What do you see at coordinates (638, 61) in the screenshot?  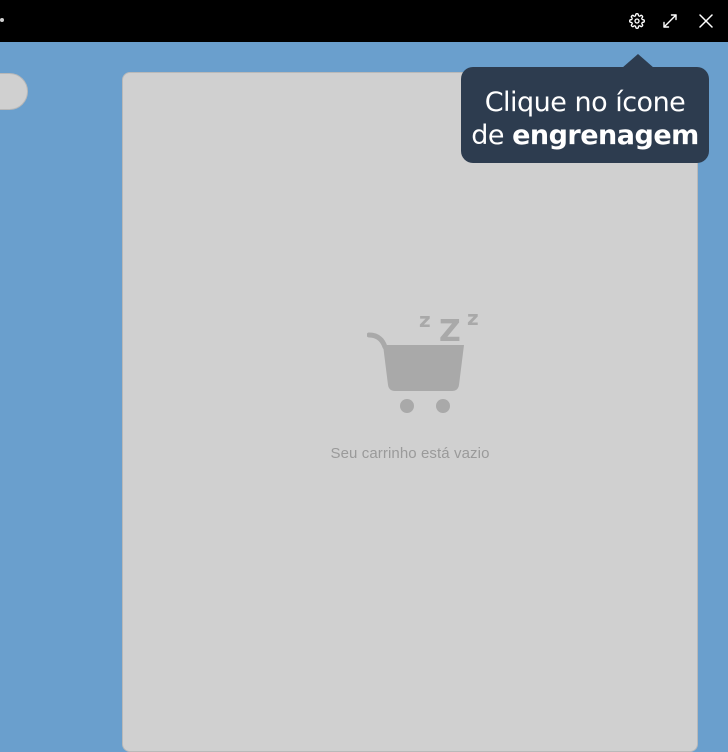 I see `tooltip-arrow` at bounding box center [638, 61].